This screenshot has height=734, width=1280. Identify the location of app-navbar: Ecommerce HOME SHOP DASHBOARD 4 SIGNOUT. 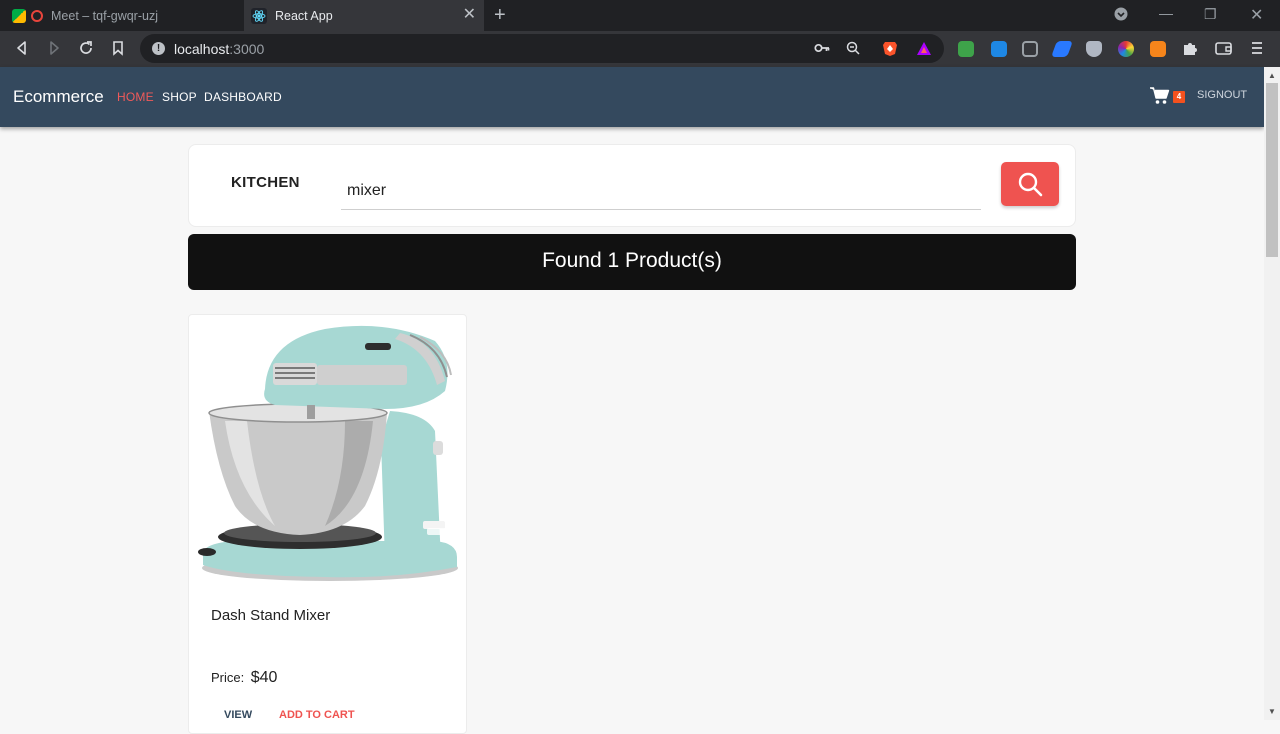
(632, 97).